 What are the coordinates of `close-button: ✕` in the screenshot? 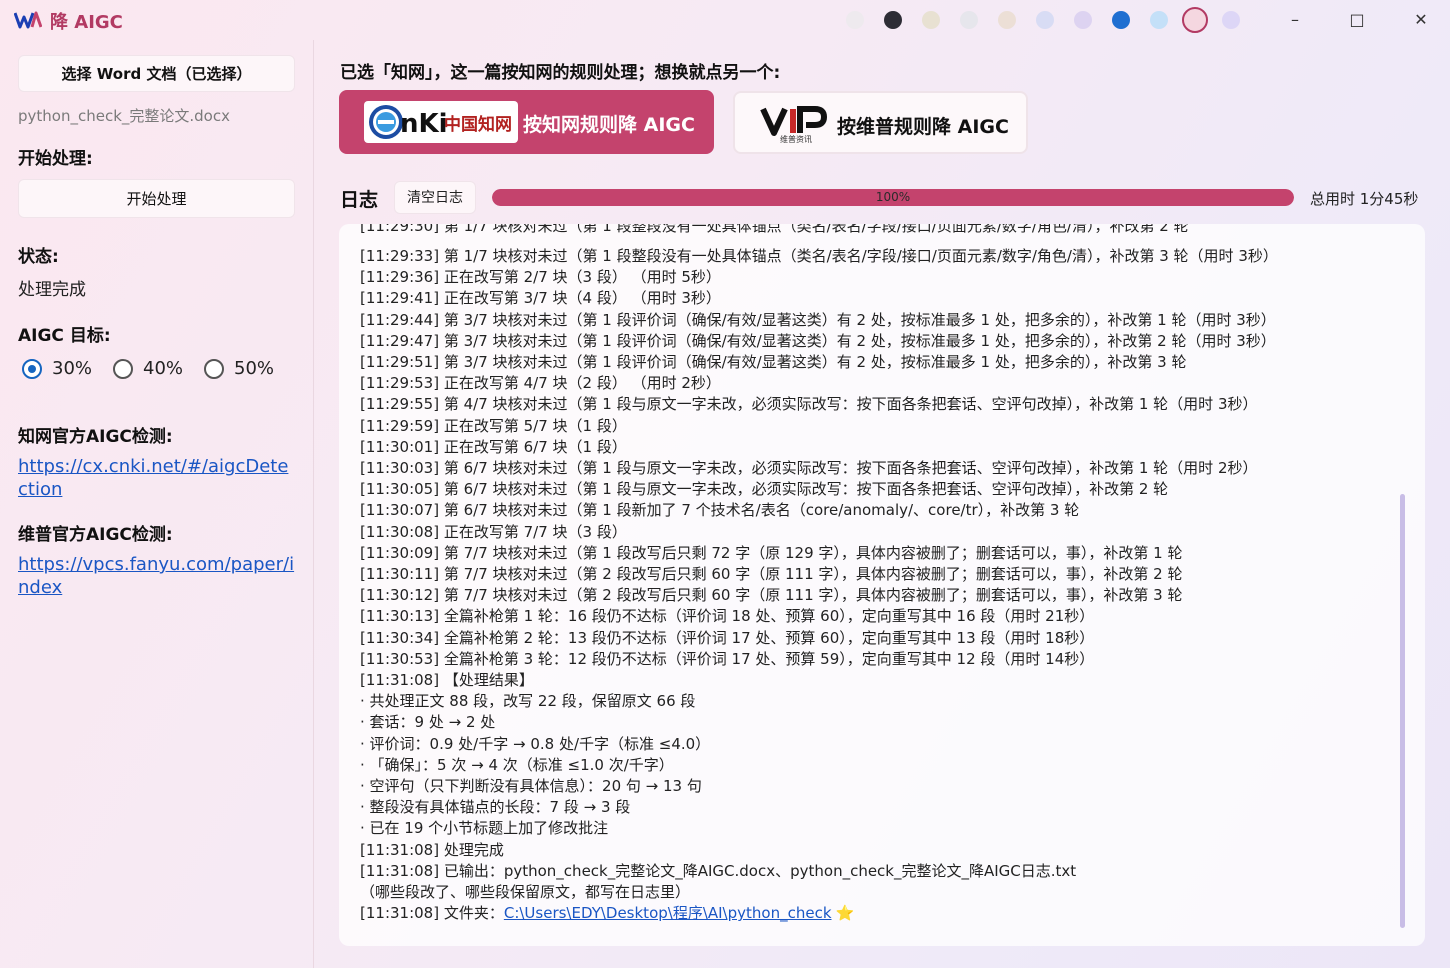 It's located at (1421, 20).